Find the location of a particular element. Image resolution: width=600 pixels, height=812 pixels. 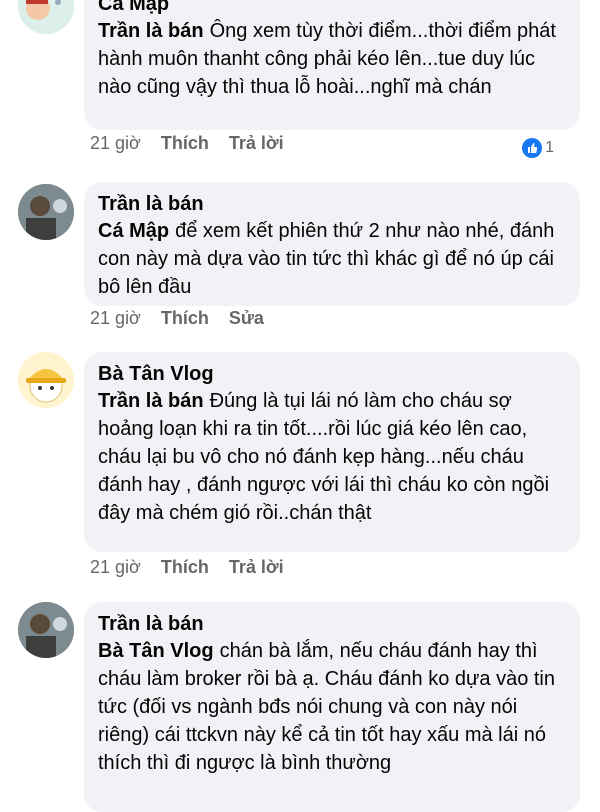

comment-actions: 21 giờ Thích Sửa is located at coordinates (177, 318).